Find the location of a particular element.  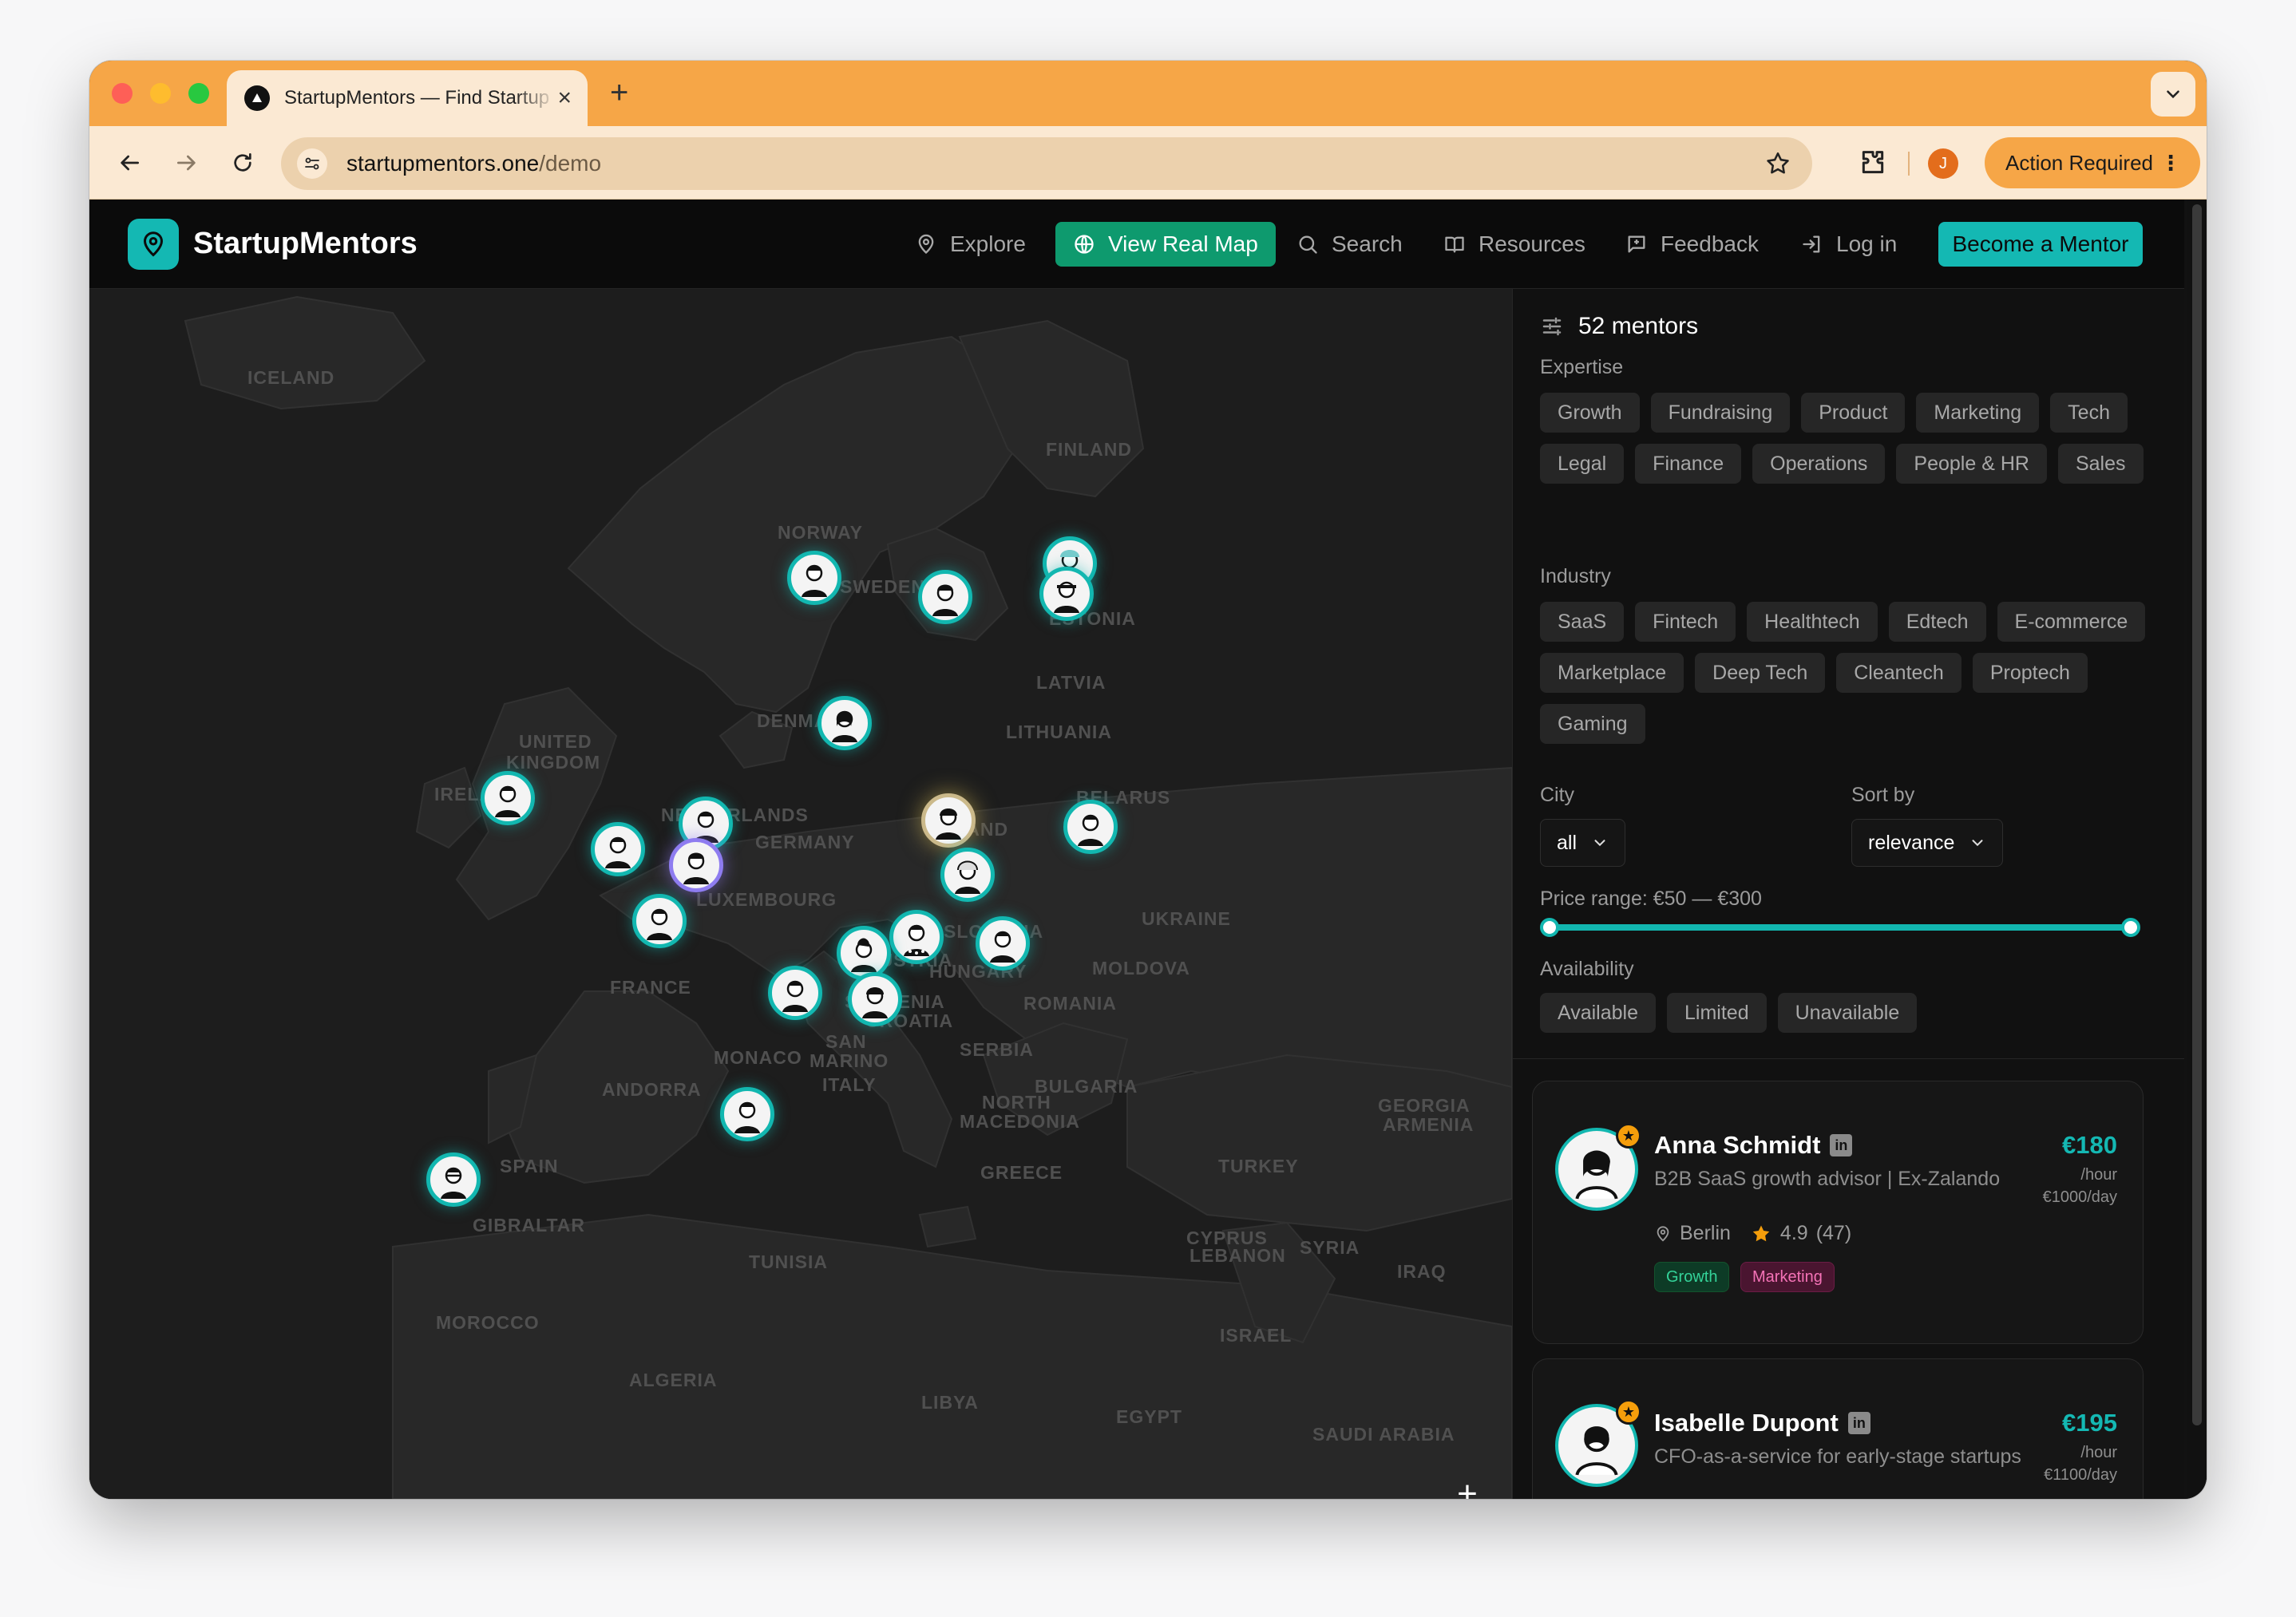

minimize-window-button is located at coordinates (160, 94).